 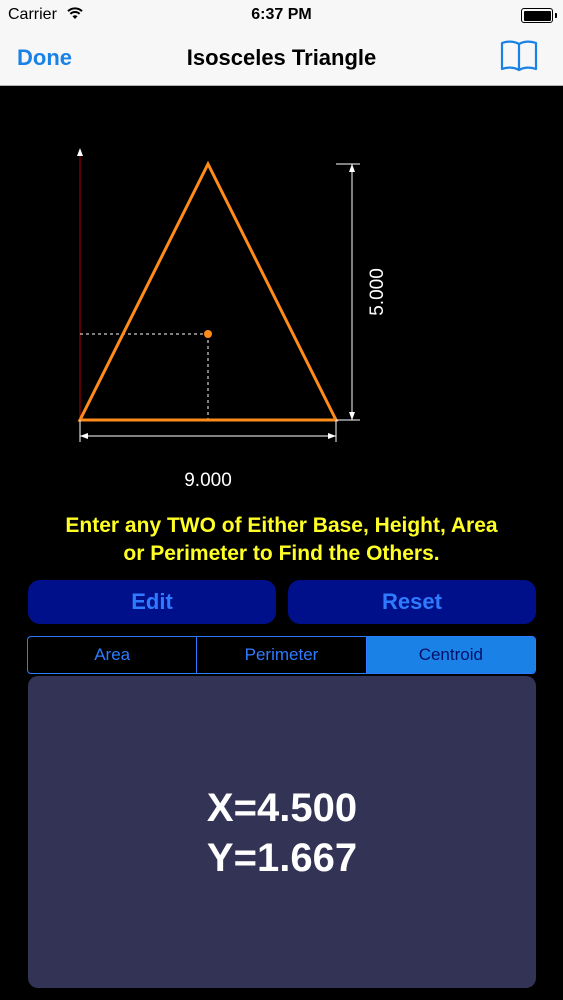 I want to click on centroid-y-value: Y=1.667, so click(x=282, y=858).